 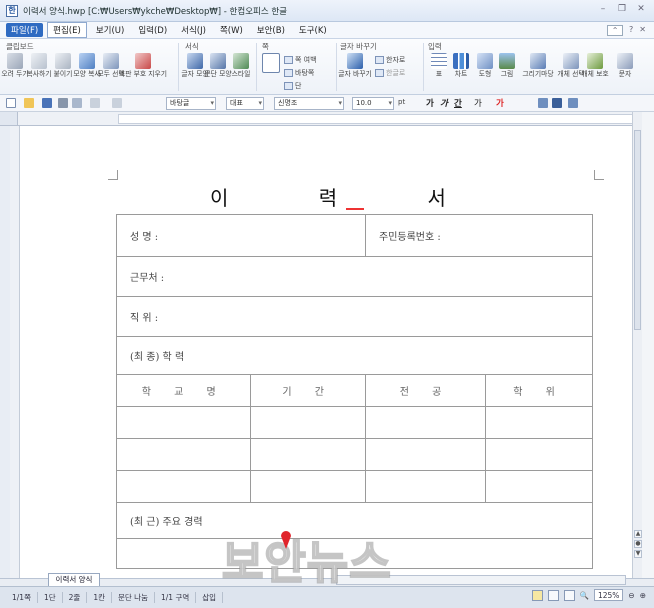 What do you see at coordinates (183, 390) in the screenshot?
I see `edu-school-header: 학 교 명` at bounding box center [183, 390].